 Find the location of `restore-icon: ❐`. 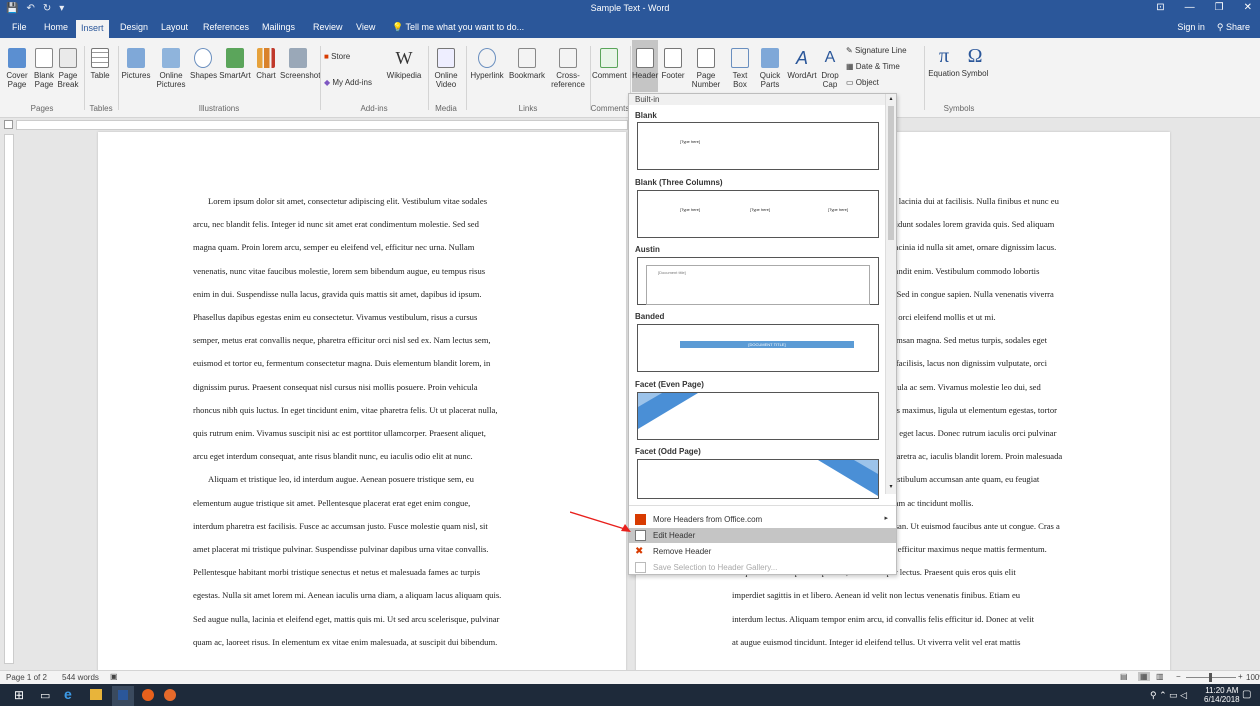

restore-icon: ❐ is located at coordinates (1219, 7).